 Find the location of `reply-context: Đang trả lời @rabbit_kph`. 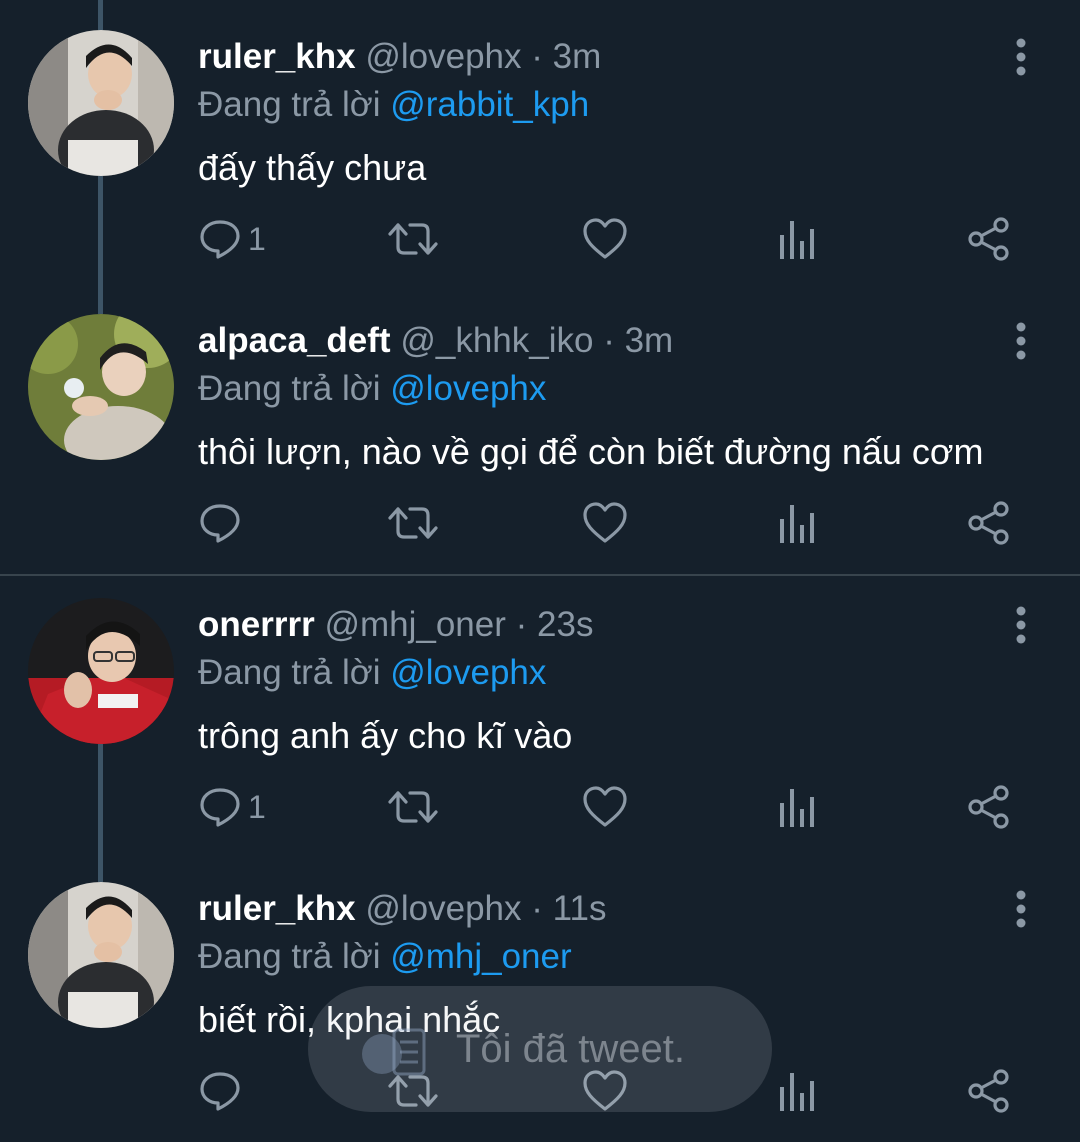

reply-context: Đang trả lời @rabbit_kph is located at coordinates (393, 105).